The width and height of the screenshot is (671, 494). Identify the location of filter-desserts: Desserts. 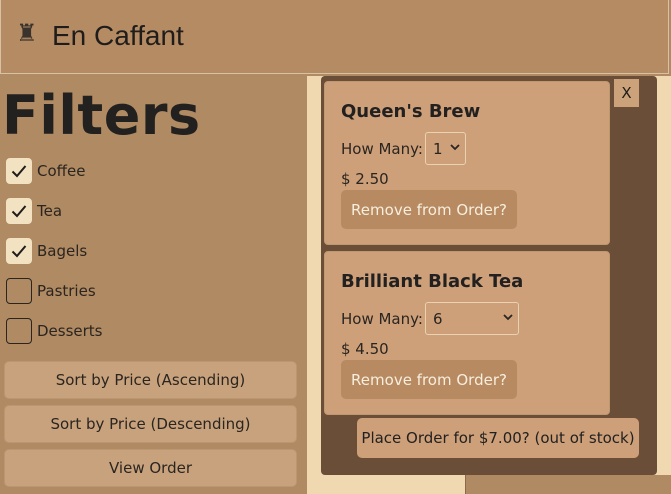
(54, 331).